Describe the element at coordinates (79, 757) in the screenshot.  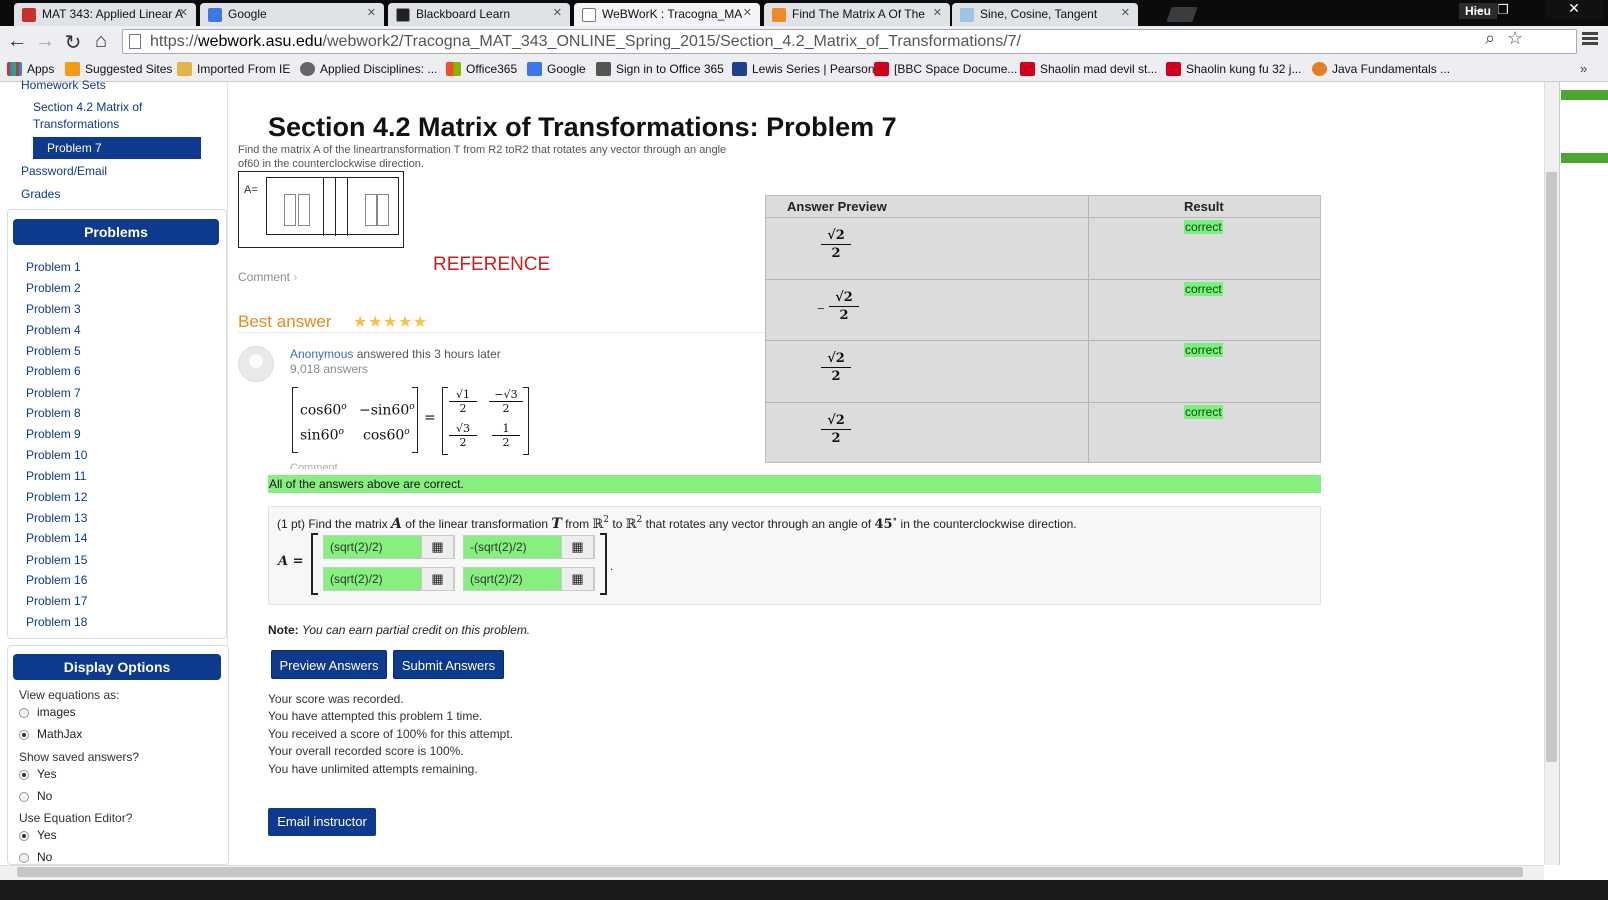
I see `show-saved-answers-label: Show saved answers?` at that location.